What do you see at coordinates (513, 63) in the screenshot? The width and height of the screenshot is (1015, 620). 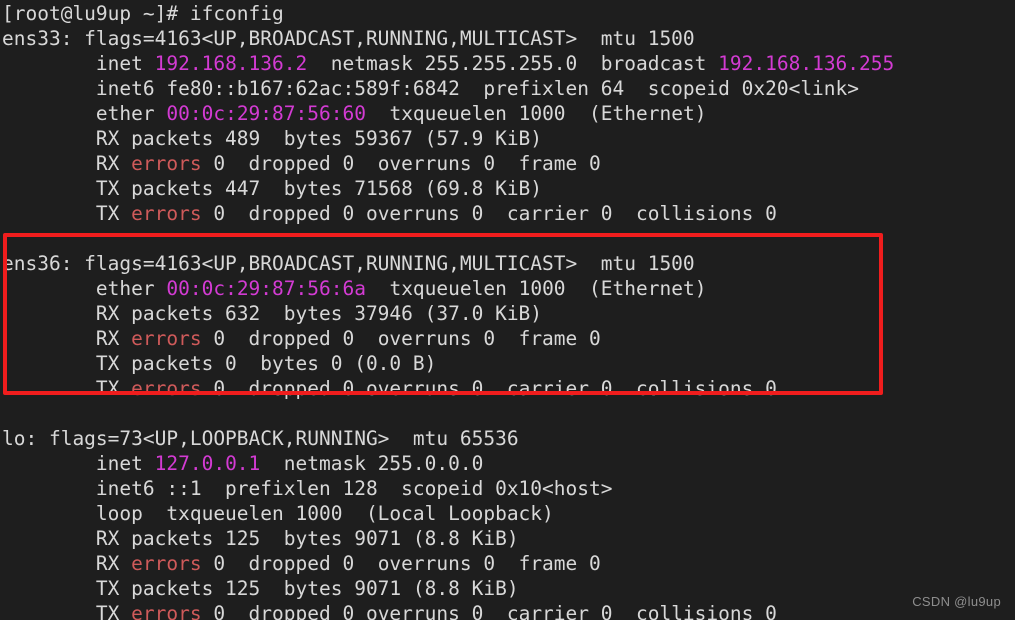 I see `terminal-text: netmask 255.255.255.0 broadcast` at bounding box center [513, 63].